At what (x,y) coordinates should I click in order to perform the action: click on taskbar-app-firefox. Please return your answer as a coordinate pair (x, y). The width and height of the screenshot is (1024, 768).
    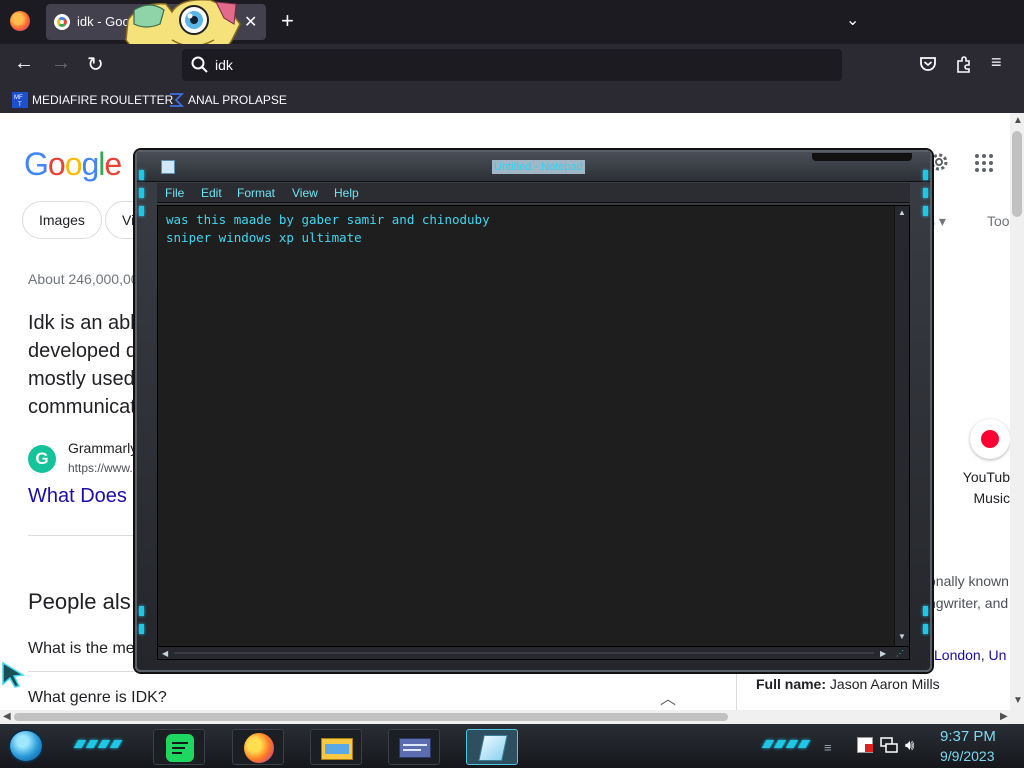
    Looking at the image, I should click on (258, 747).